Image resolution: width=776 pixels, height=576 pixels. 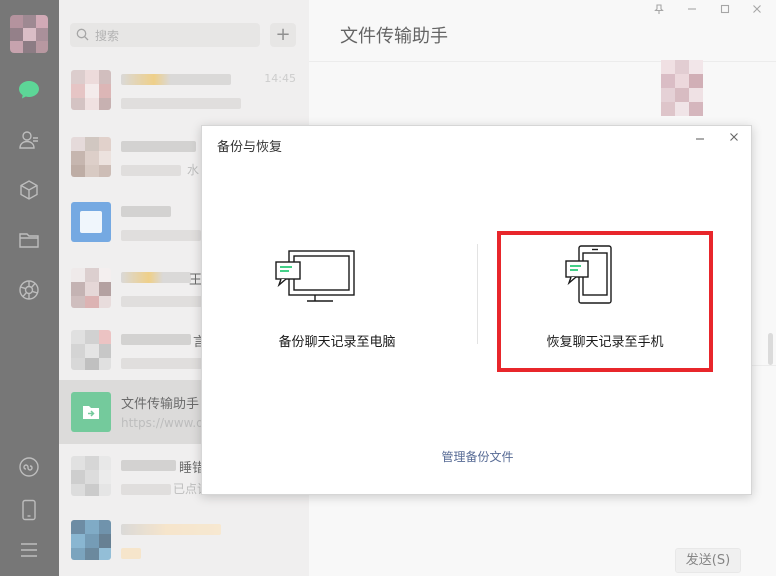 I want to click on computer-icon, so click(x=315, y=276).